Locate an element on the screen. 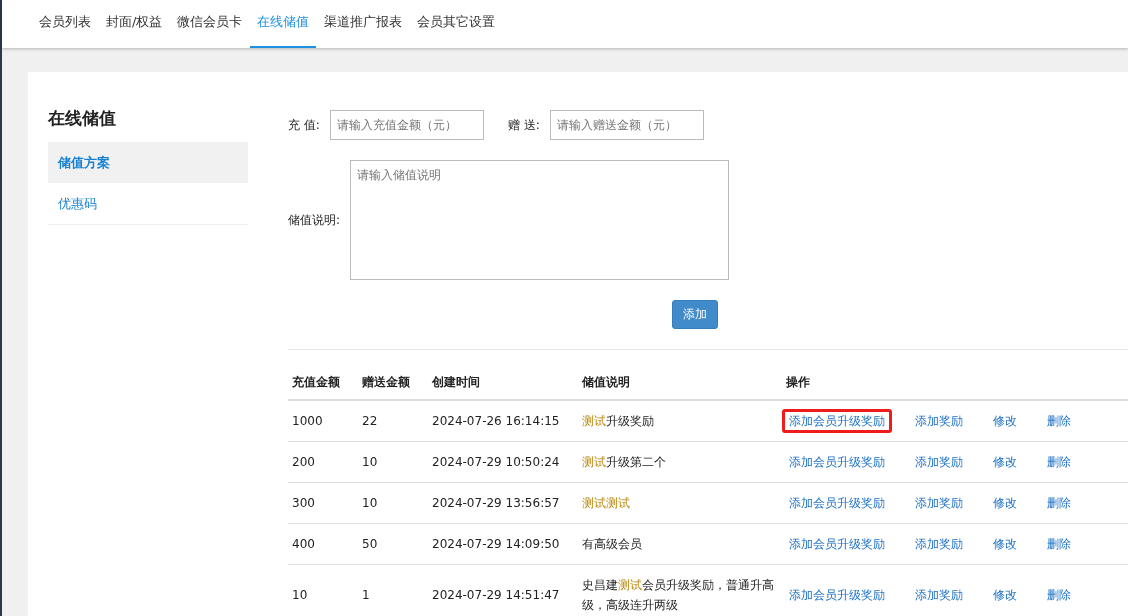  description-label: 储值说明: is located at coordinates (314, 220).